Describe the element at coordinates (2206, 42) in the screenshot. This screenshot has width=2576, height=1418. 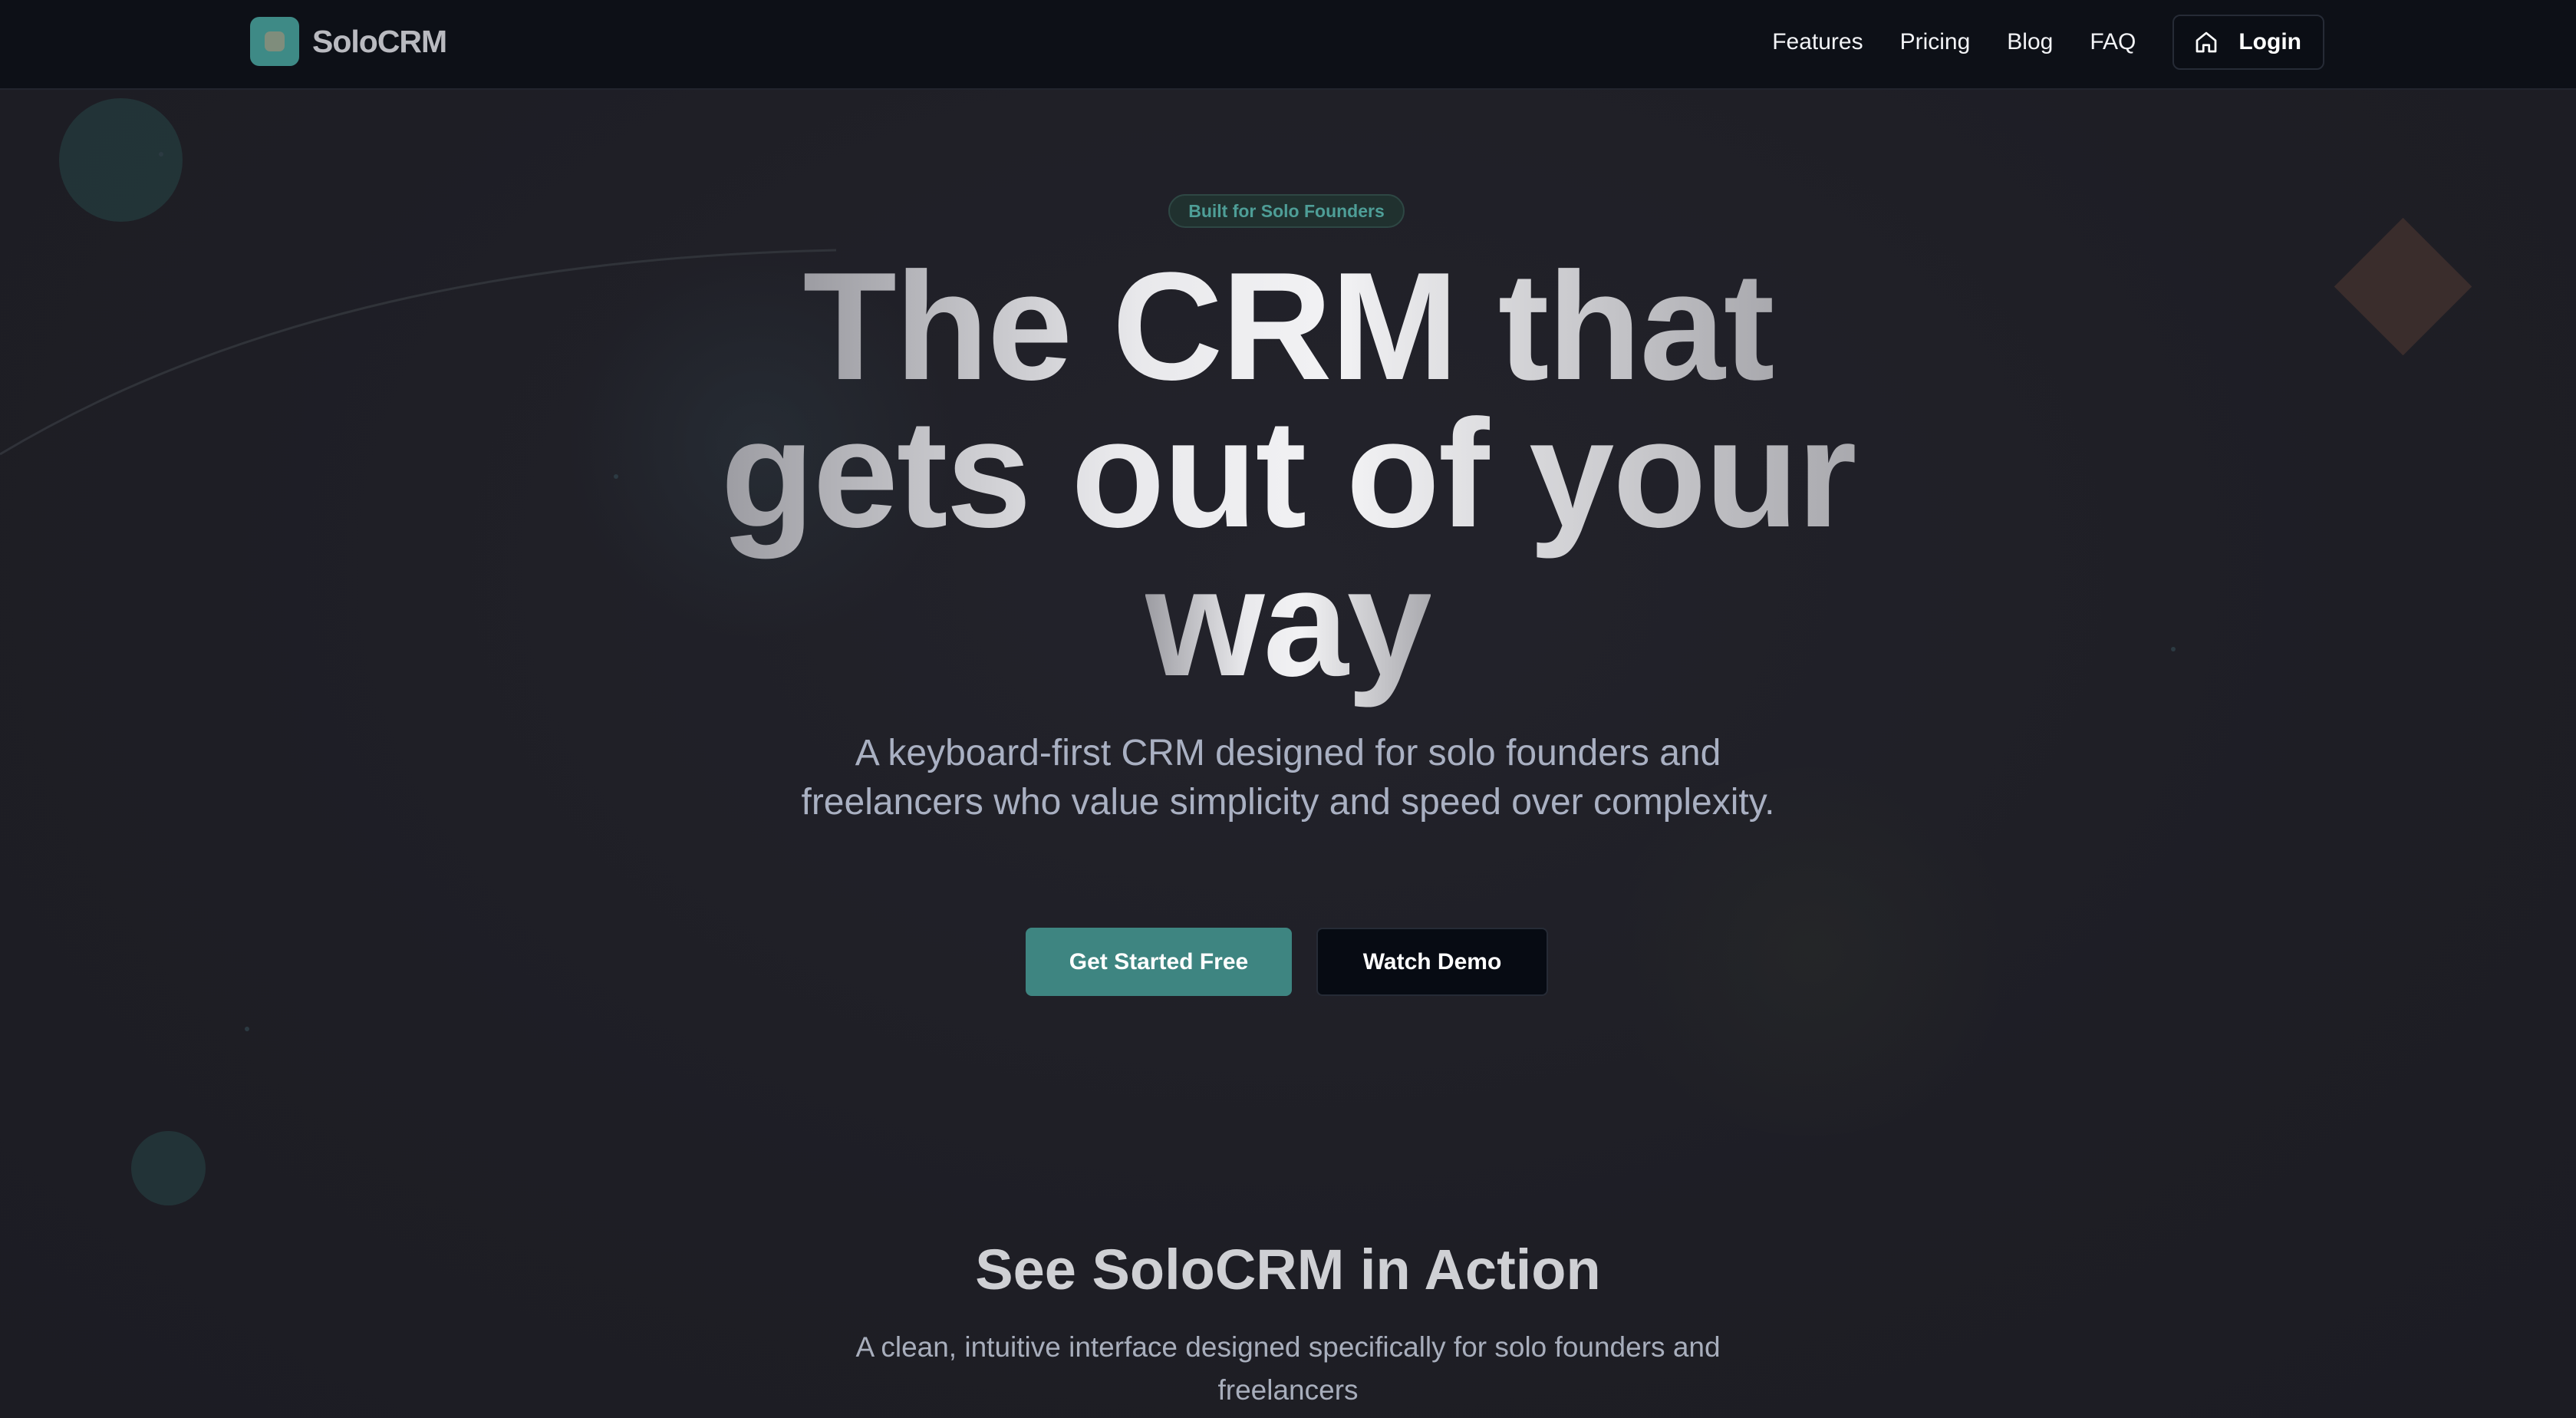
I see `home-icon` at that location.